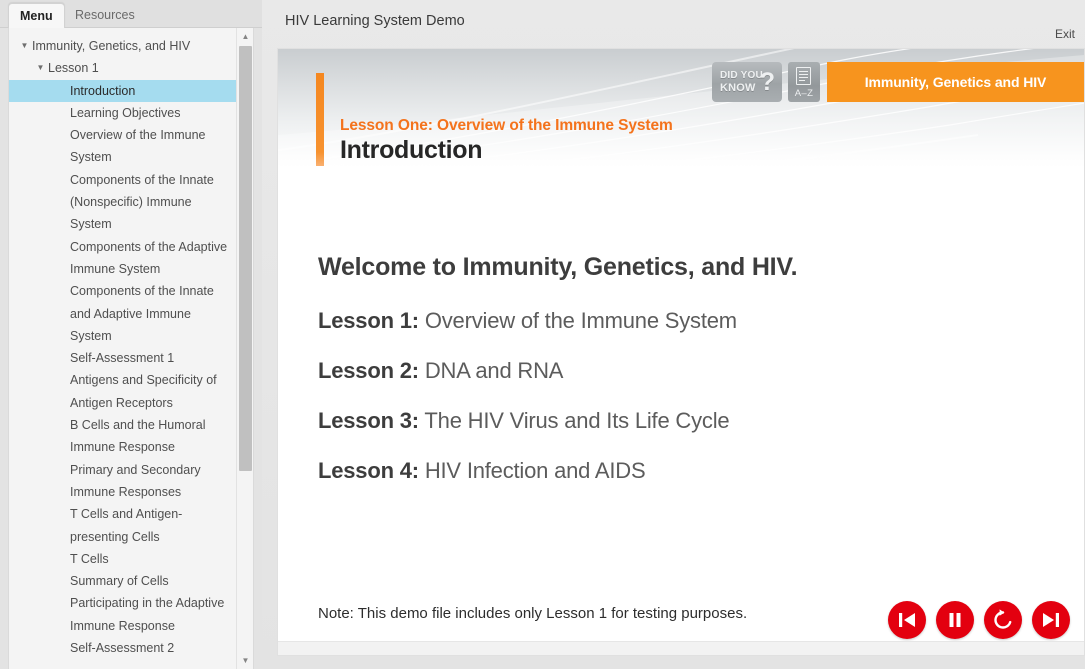  I want to click on previous-button, so click(907, 620).